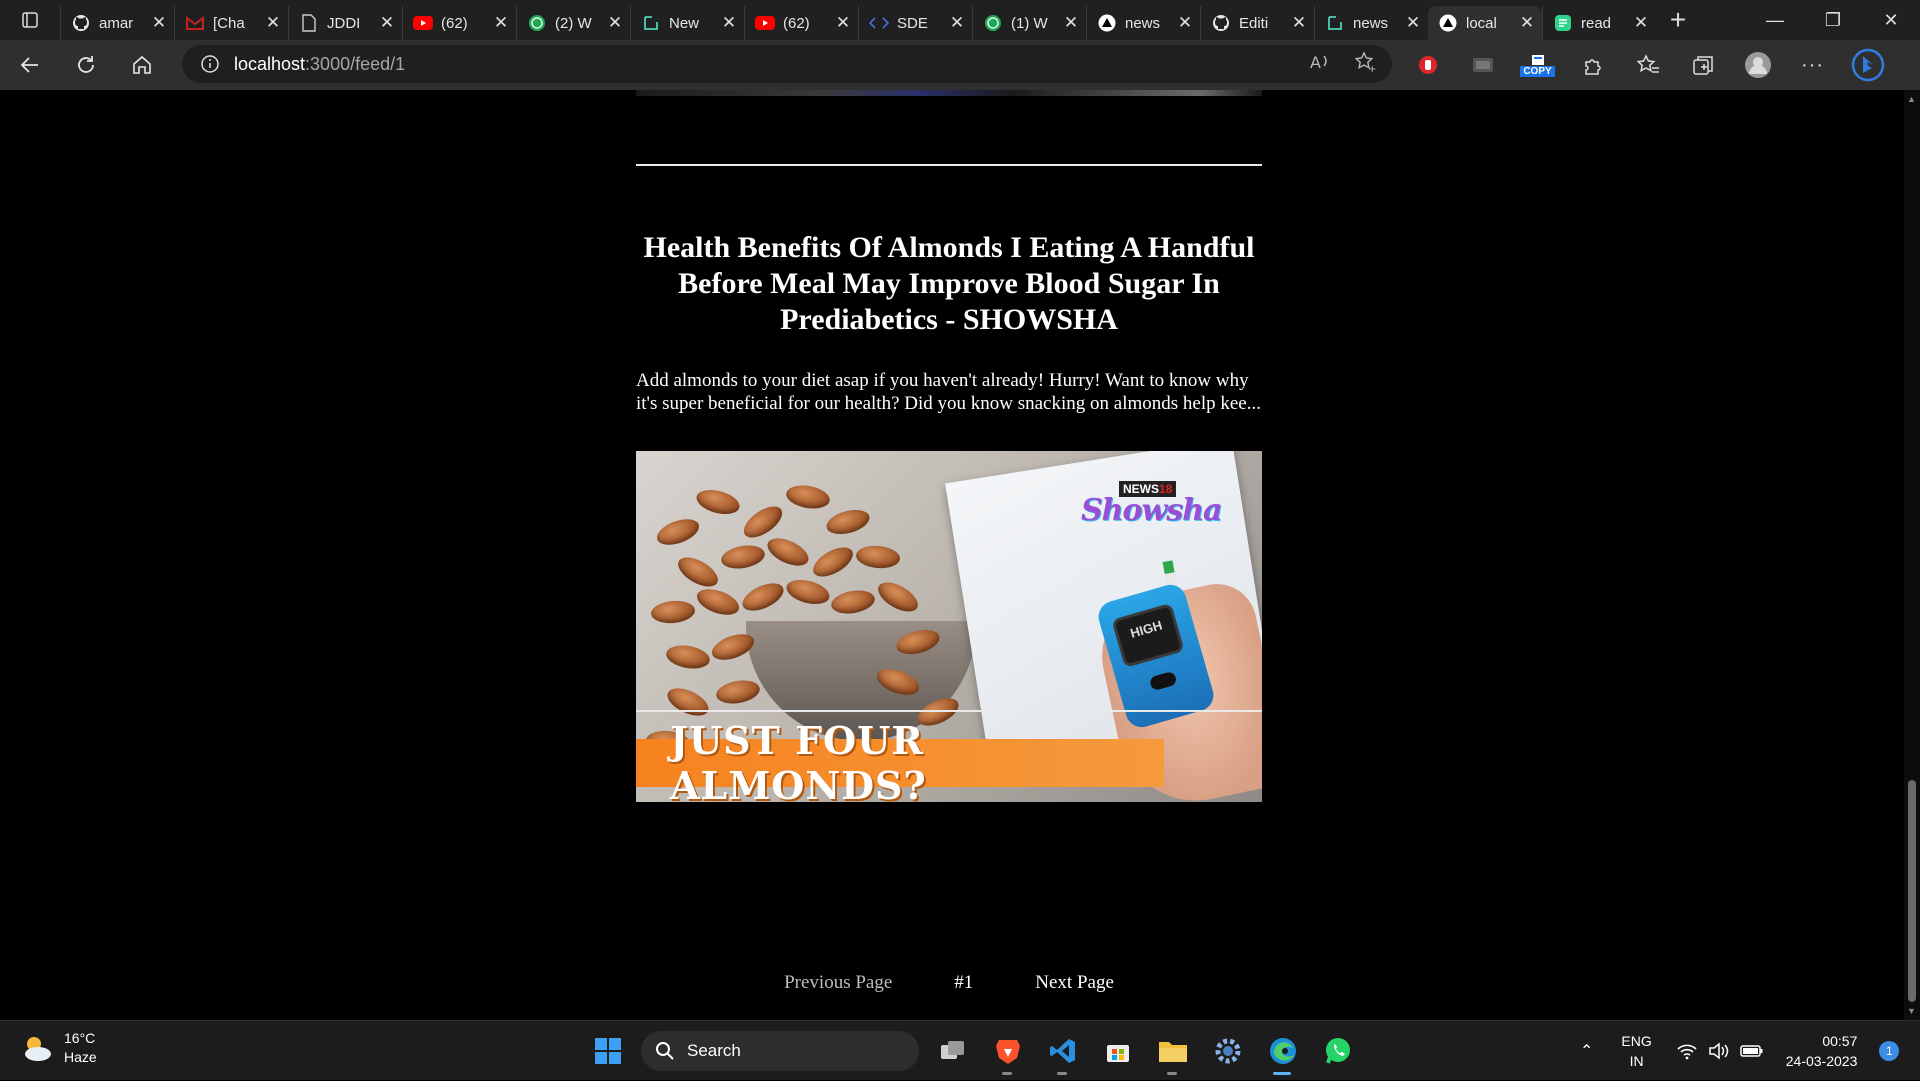 Image resolution: width=1920 pixels, height=1081 pixels. Describe the element at coordinates (1254, 23) in the screenshot. I see `tab-label: Editi` at that location.